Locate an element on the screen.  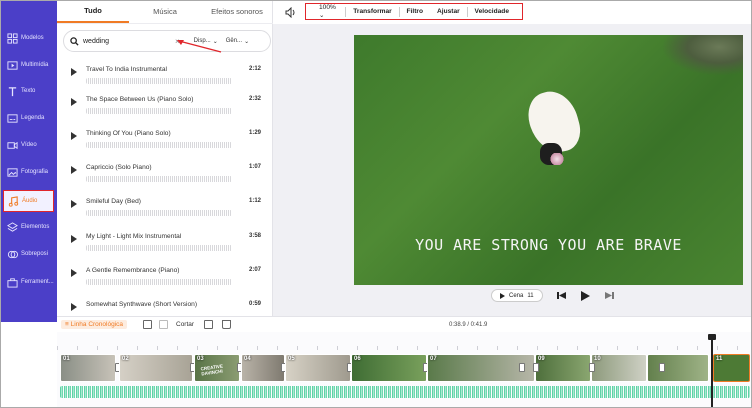
search-bar: wedding × Disp... ⌄ Gên... ⌄ is located at coordinates (167, 41).